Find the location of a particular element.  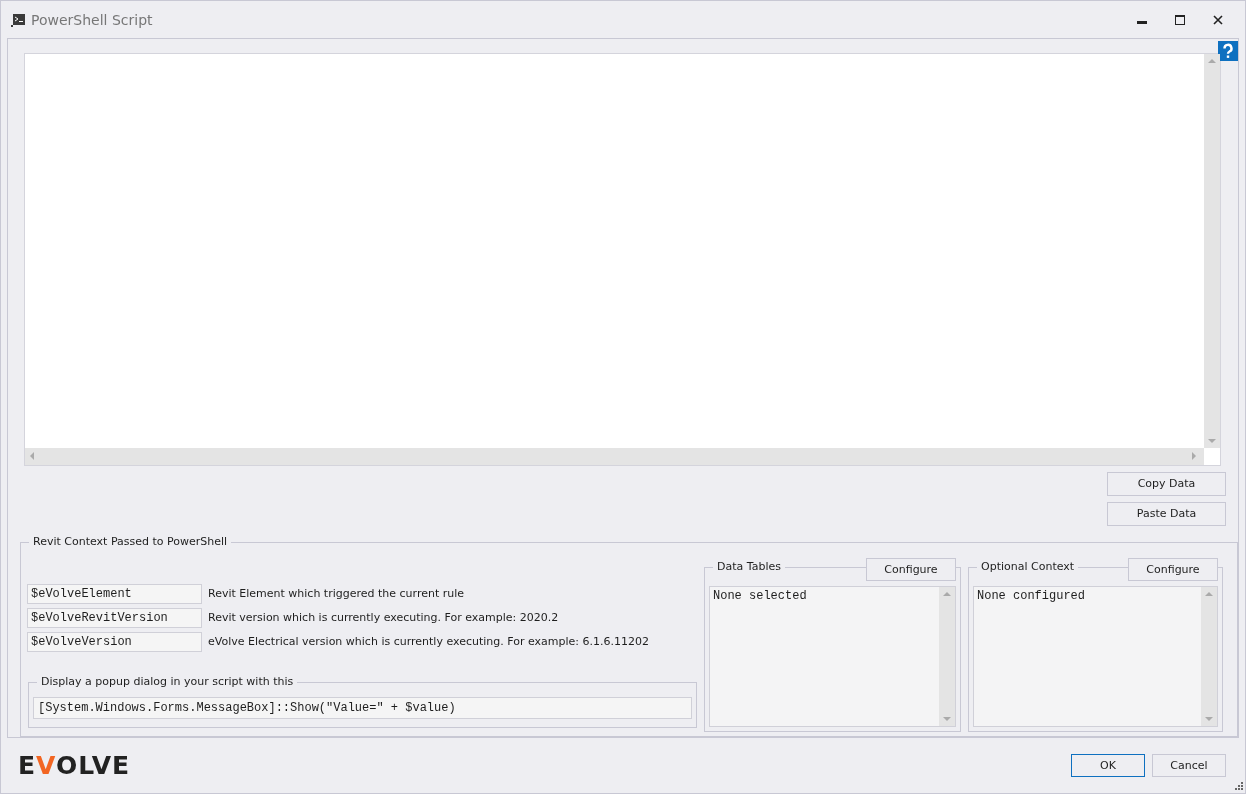

maximize-icon is located at coordinates (1180, 19).